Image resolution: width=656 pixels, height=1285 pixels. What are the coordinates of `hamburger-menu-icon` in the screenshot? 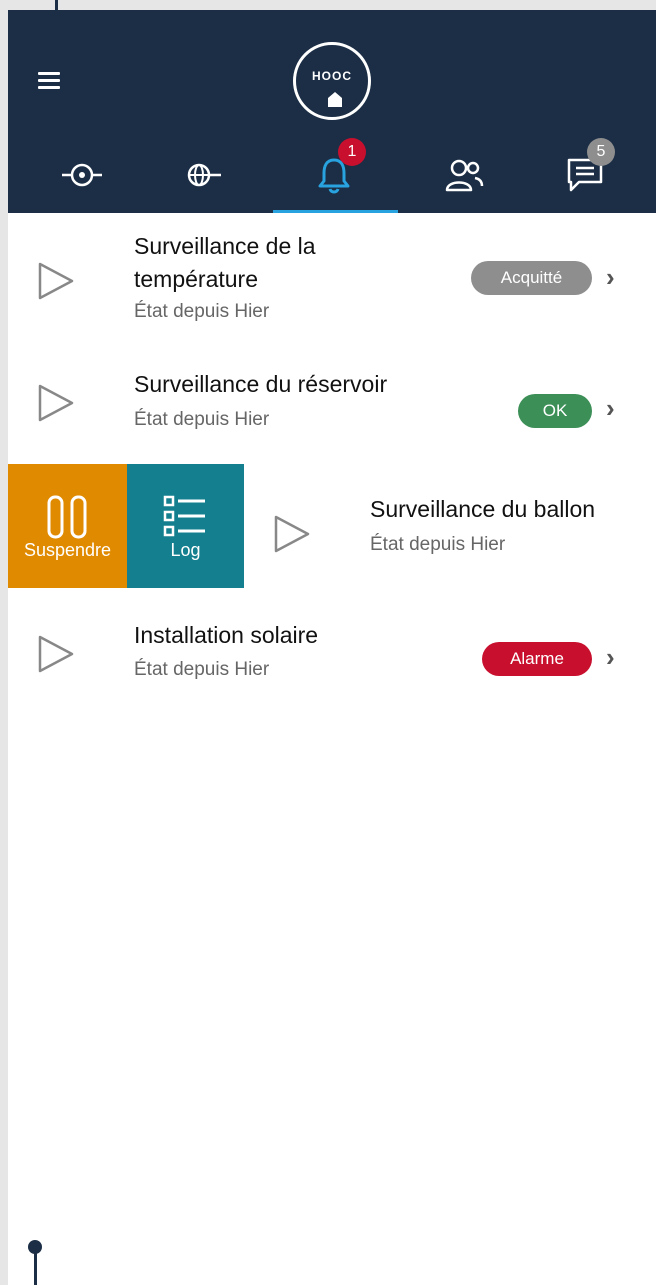 It's located at (49, 82).